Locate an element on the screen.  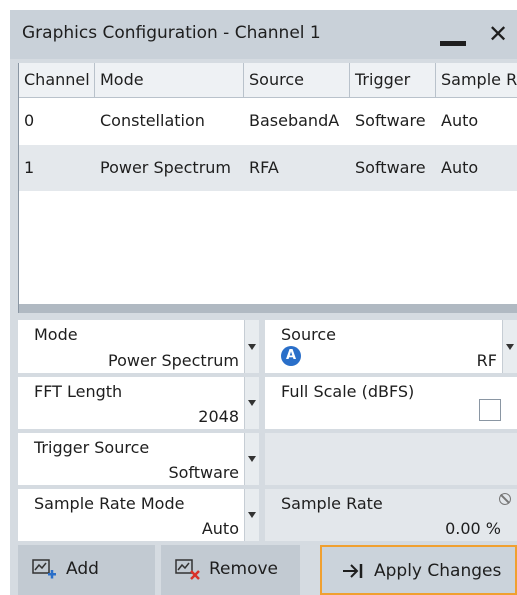
minimize-button is located at coordinates (453, 37).